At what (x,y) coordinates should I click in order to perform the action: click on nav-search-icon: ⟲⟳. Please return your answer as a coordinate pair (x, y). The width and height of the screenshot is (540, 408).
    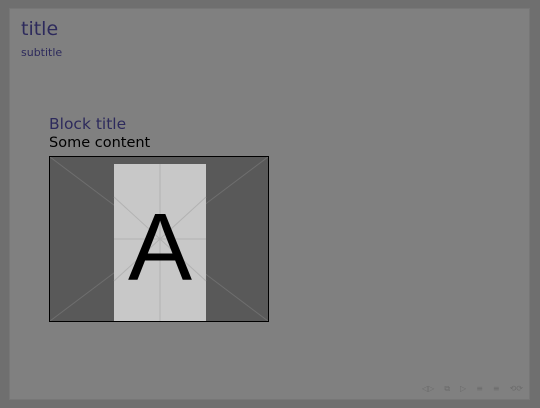
    Looking at the image, I should click on (516, 389).